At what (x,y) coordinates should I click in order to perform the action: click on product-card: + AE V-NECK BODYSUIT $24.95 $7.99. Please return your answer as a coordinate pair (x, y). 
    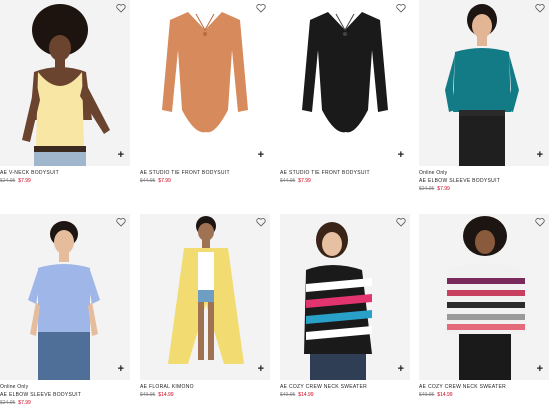
    Looking at the image, I should click on (65, 93).